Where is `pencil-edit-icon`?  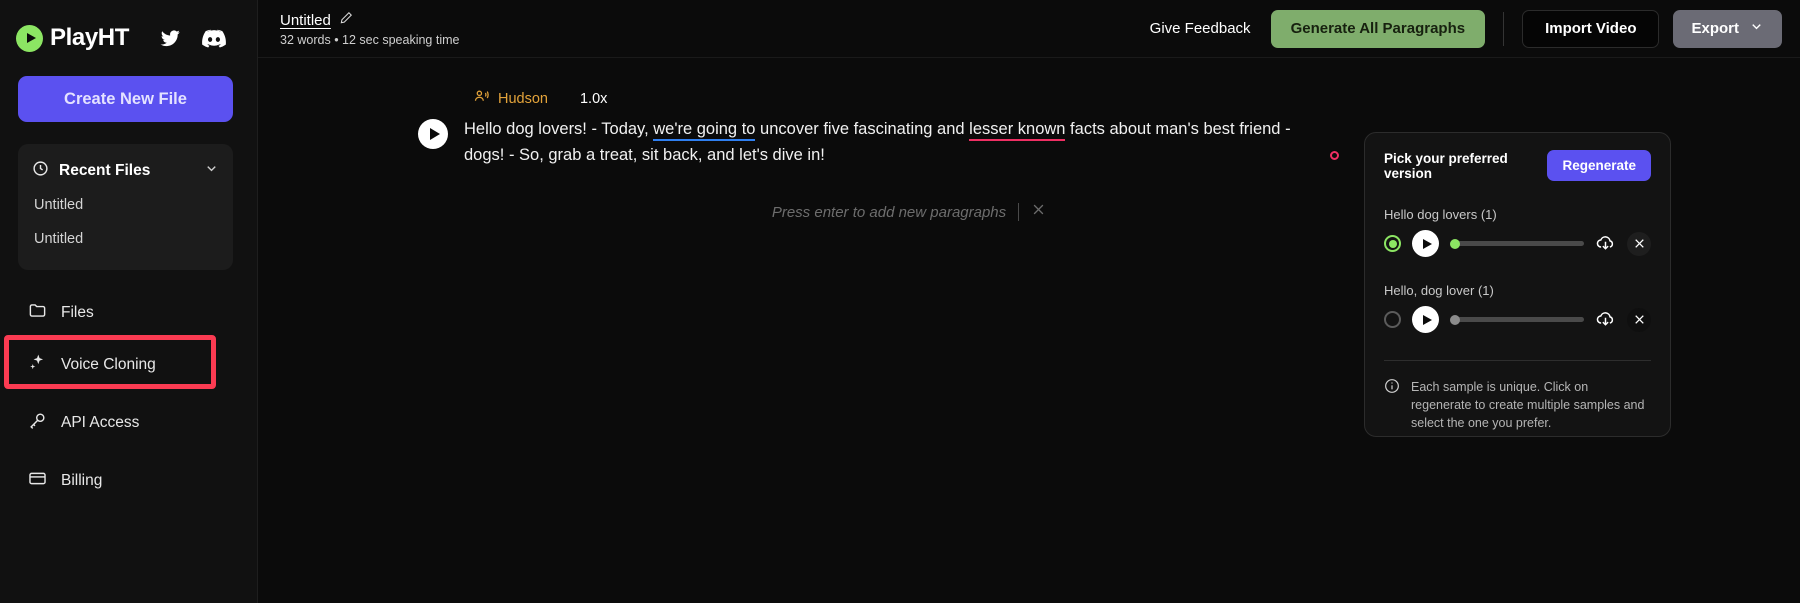 pencil-edit-icon is located at coordinates (346, 20).